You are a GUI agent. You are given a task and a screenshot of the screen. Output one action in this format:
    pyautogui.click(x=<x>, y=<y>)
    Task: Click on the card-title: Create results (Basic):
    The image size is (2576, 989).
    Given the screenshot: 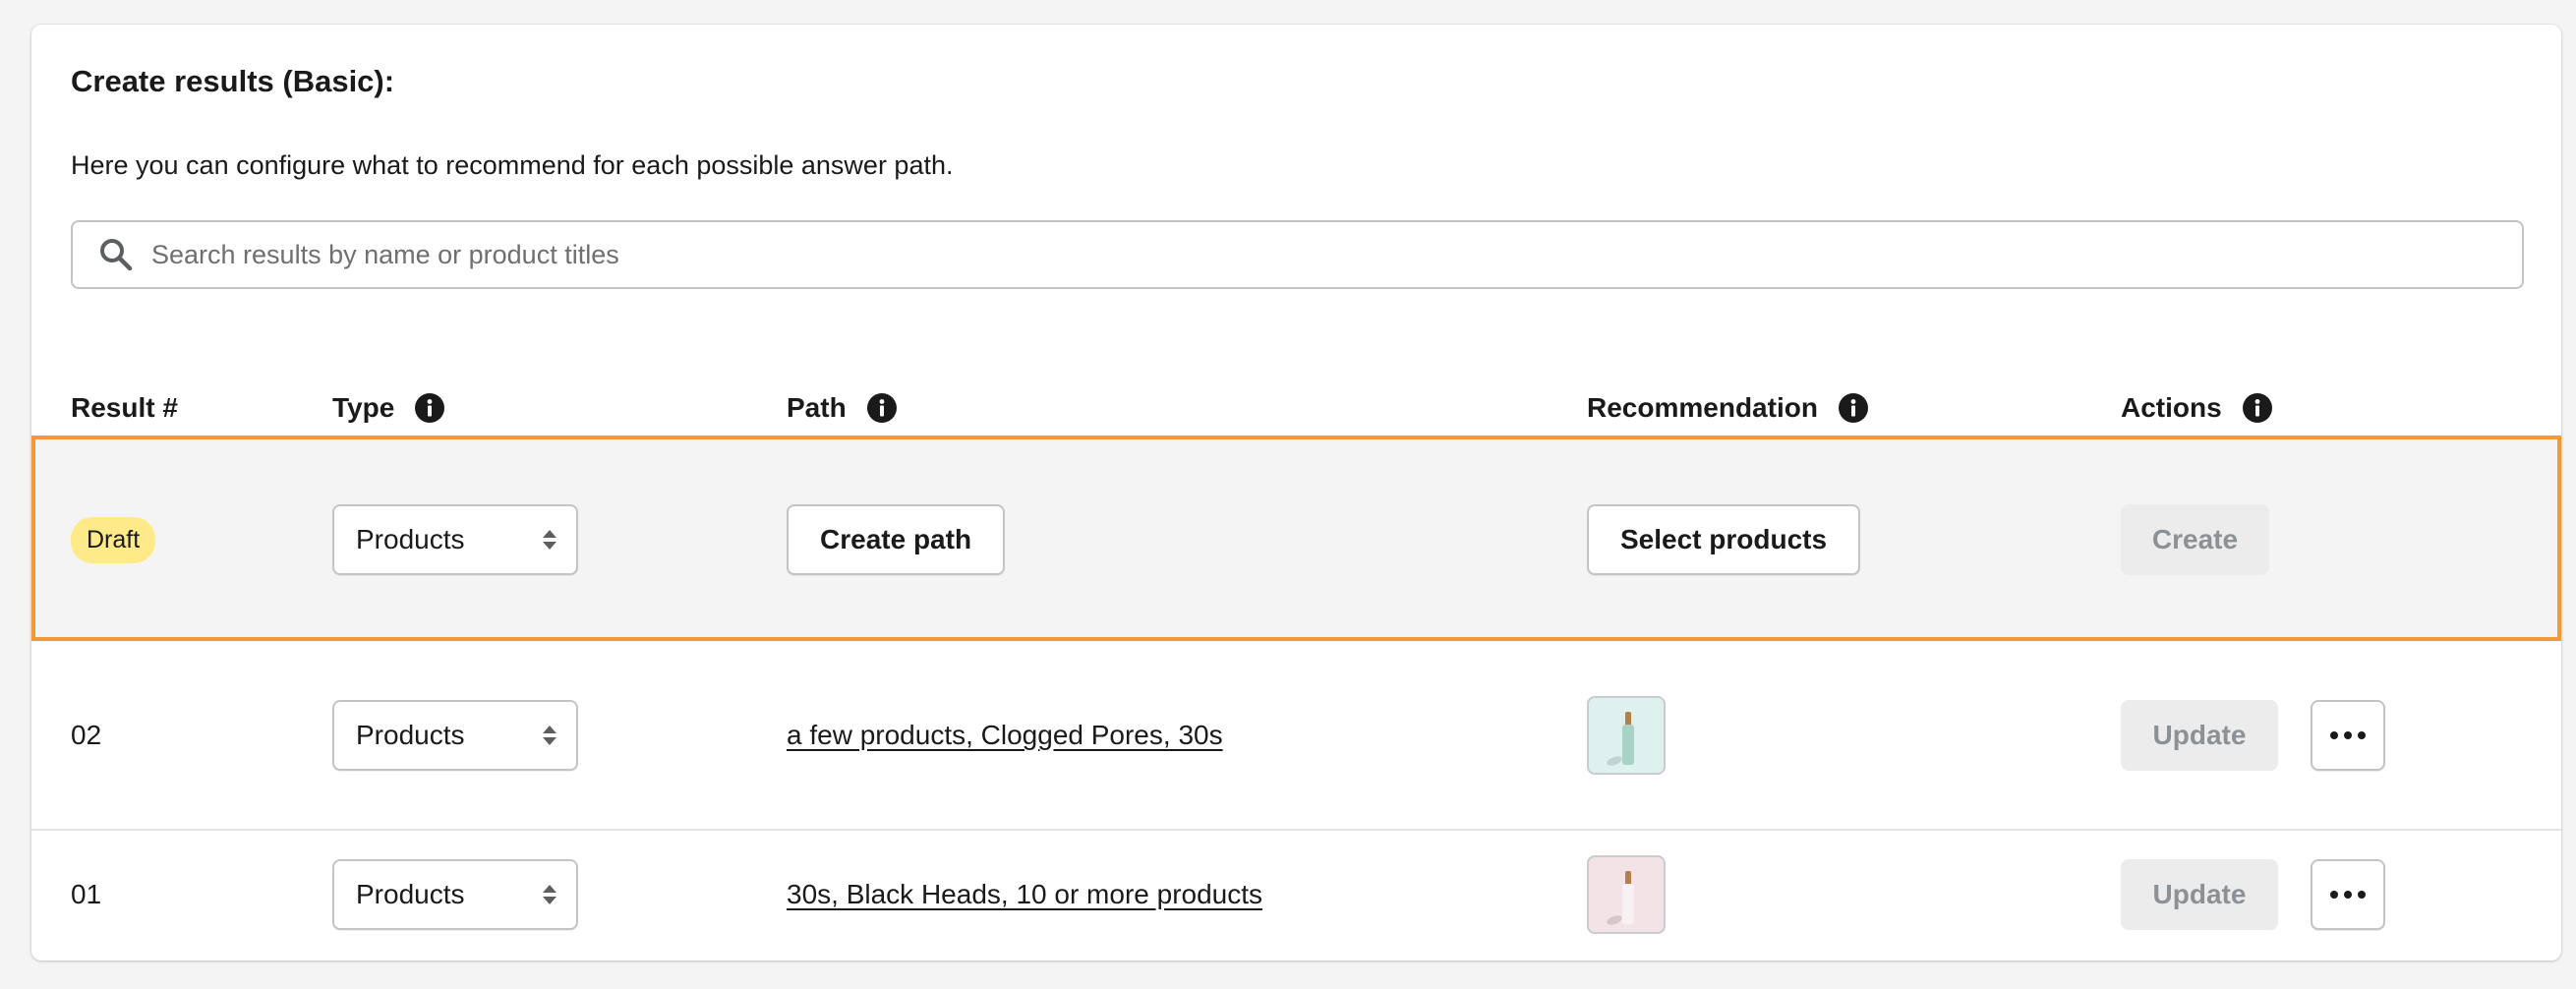 What is the action you would take?
    pyautogui.click(x=233, y=81)
    